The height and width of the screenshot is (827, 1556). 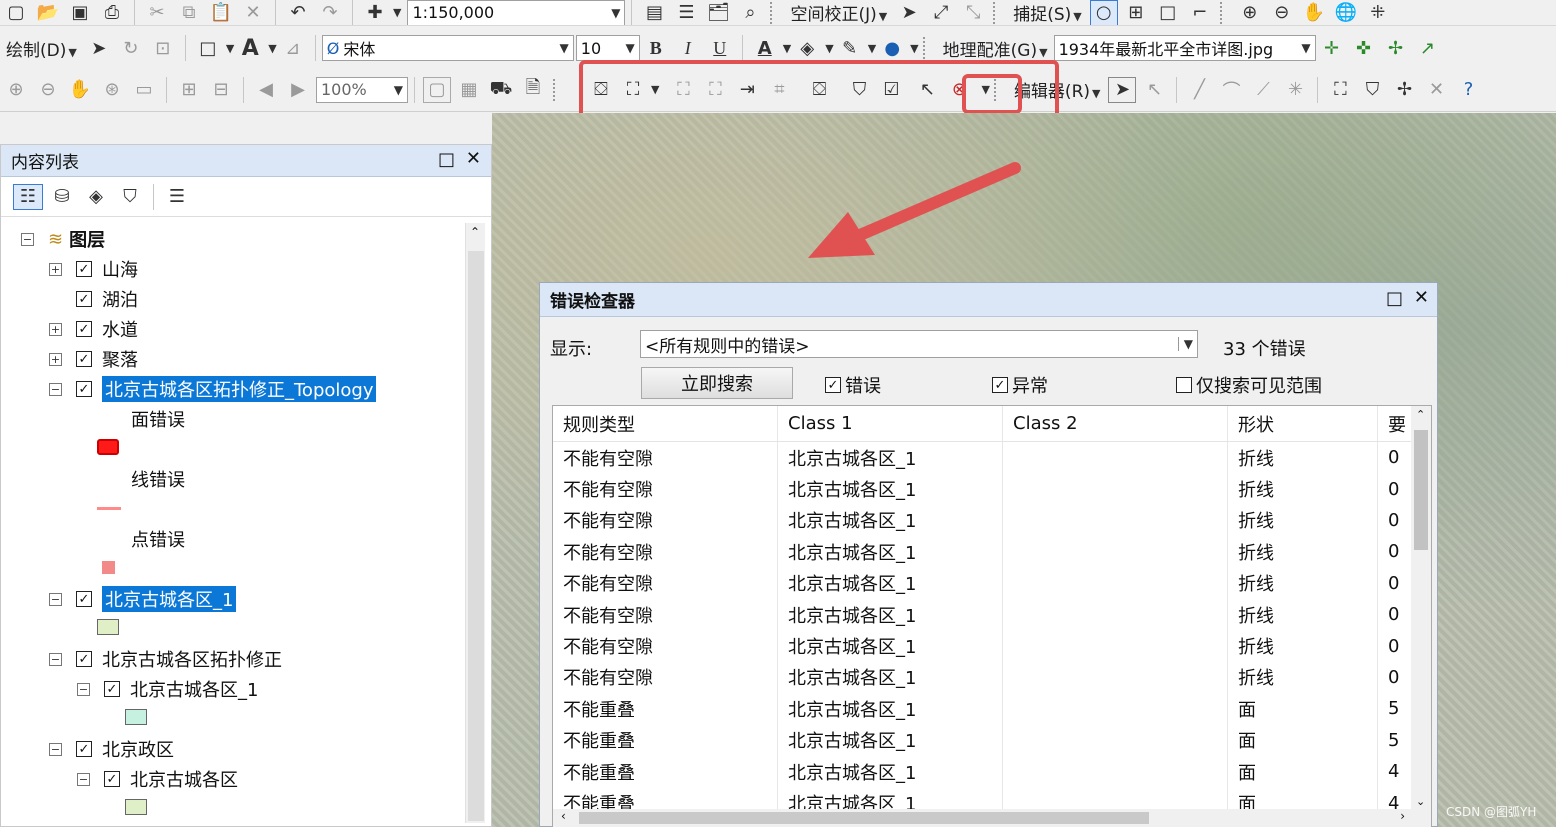 What do you see at coordinates (1421, 297) in the screenshot?
I see `close-icon: ✕` at bounding box center [1421, 297].